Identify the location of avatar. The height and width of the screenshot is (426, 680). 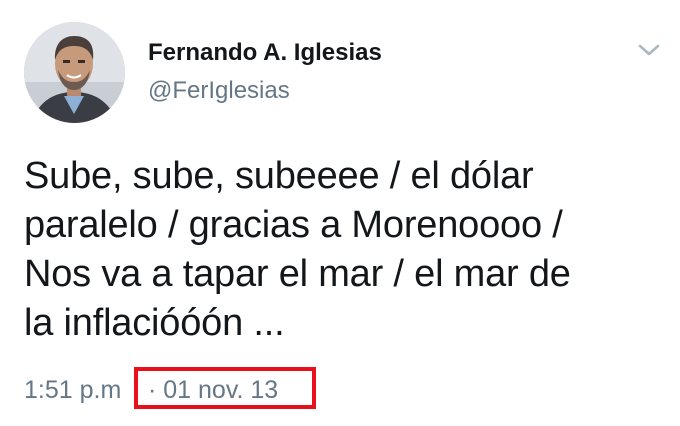
(74, 72).